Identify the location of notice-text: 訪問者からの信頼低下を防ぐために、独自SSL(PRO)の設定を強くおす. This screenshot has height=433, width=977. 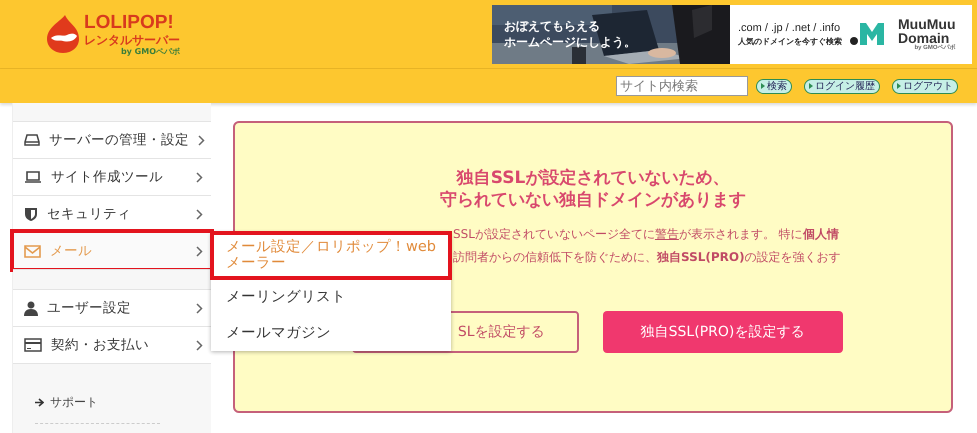
(647, 257).